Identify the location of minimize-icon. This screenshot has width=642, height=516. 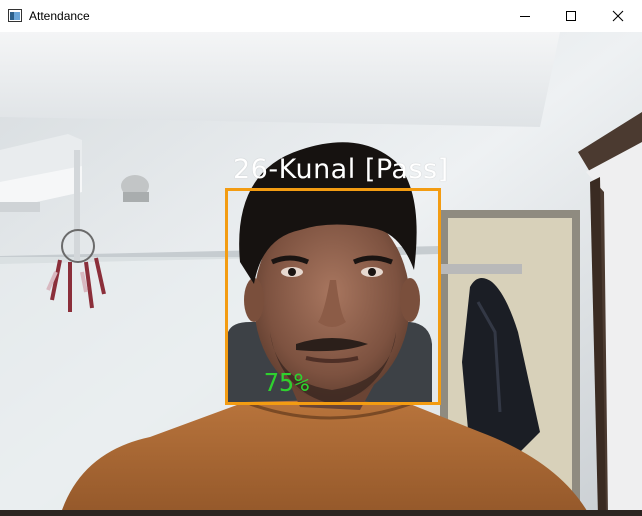
(525, 16).